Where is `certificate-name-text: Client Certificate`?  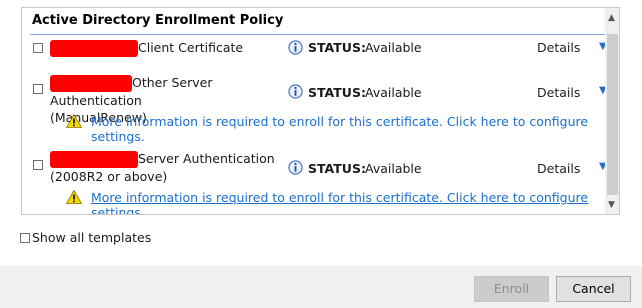
certificate-name-text: Client Certificate is located at coordinates (191, 47).